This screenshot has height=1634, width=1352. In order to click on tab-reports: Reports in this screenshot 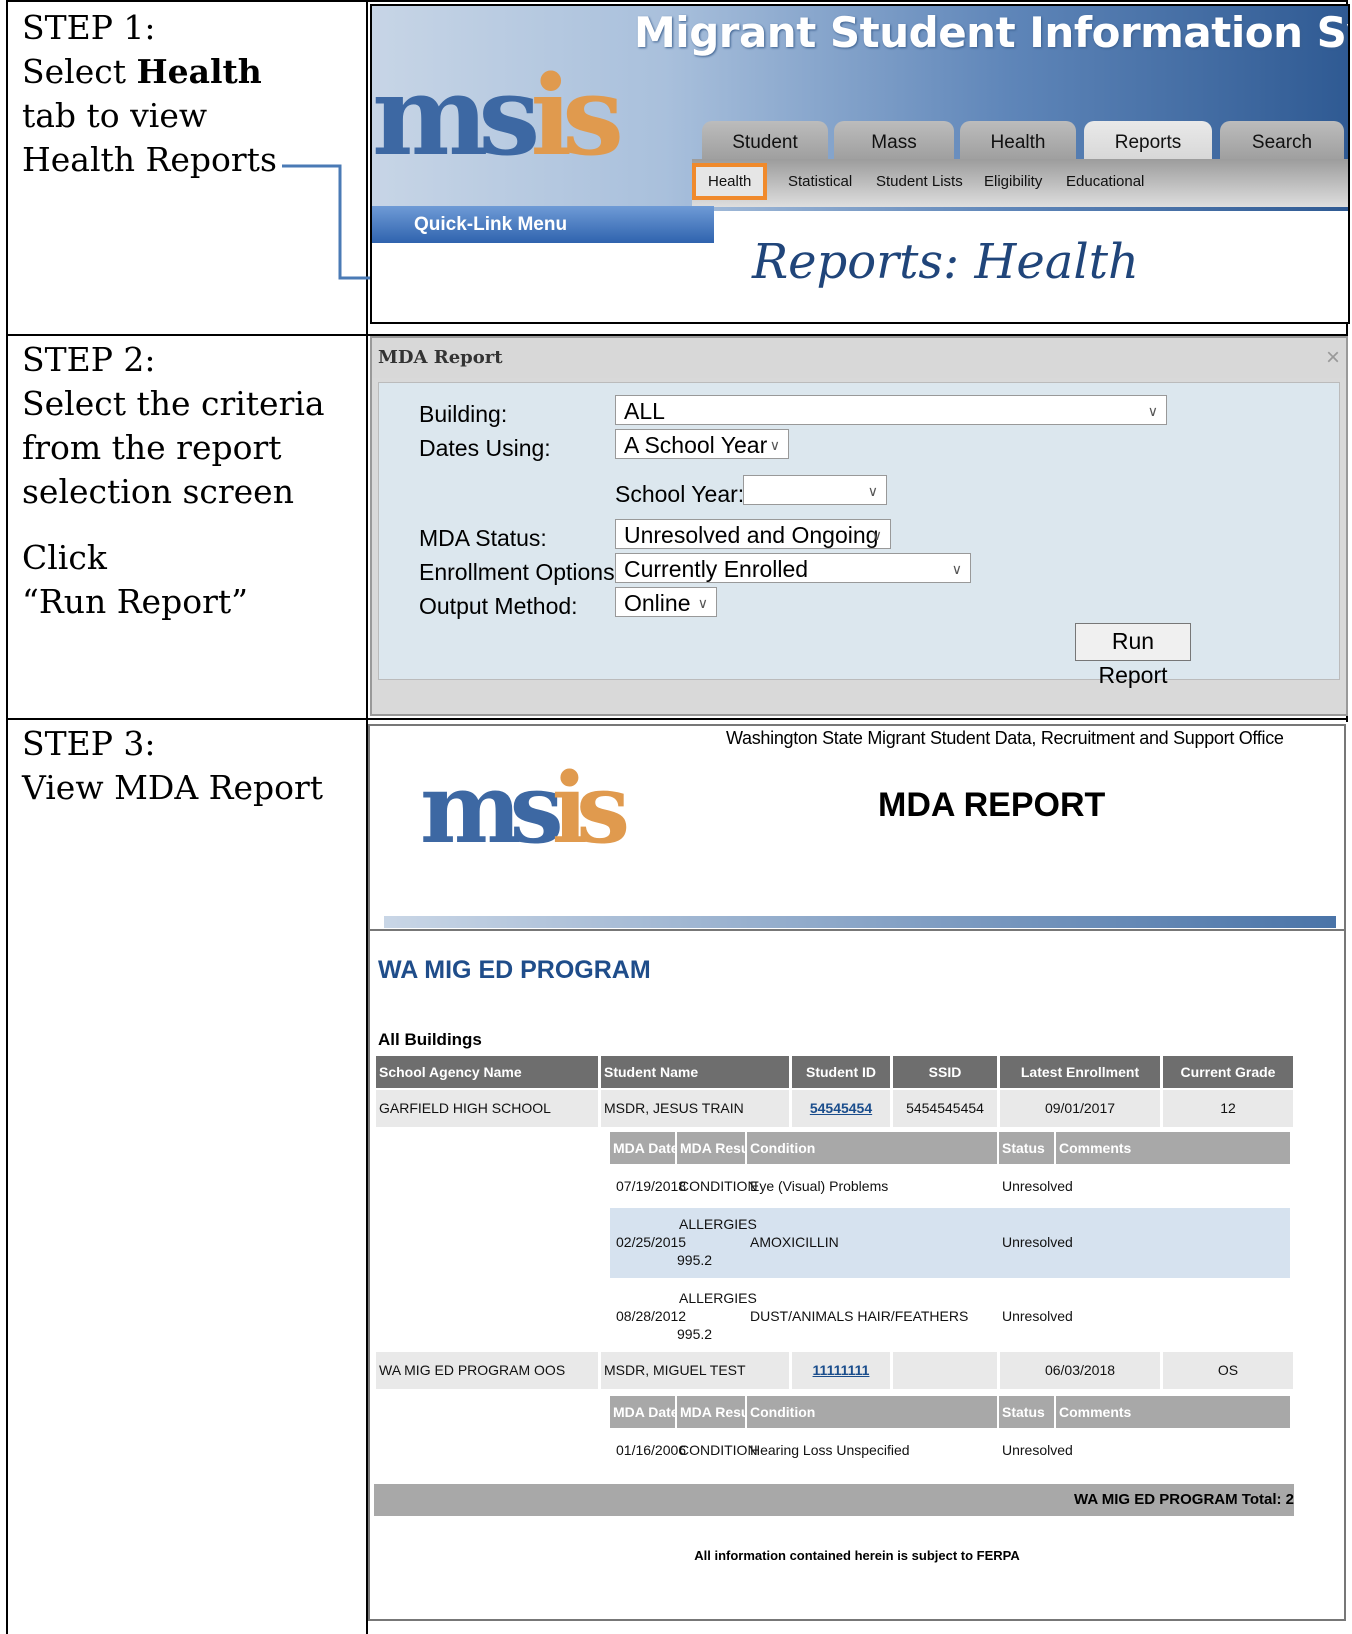, I will do `click(1148, 141)`.